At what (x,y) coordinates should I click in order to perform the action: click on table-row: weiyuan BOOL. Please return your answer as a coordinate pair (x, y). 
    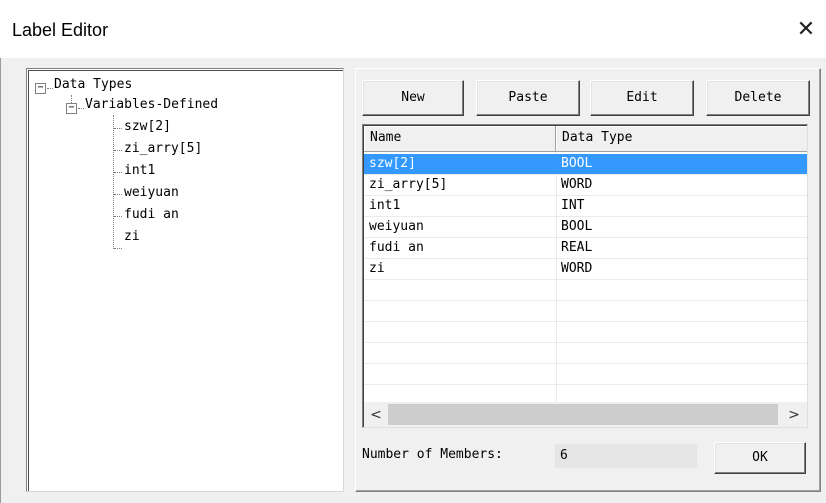
    Looking at the image, I should click on (585, 227).